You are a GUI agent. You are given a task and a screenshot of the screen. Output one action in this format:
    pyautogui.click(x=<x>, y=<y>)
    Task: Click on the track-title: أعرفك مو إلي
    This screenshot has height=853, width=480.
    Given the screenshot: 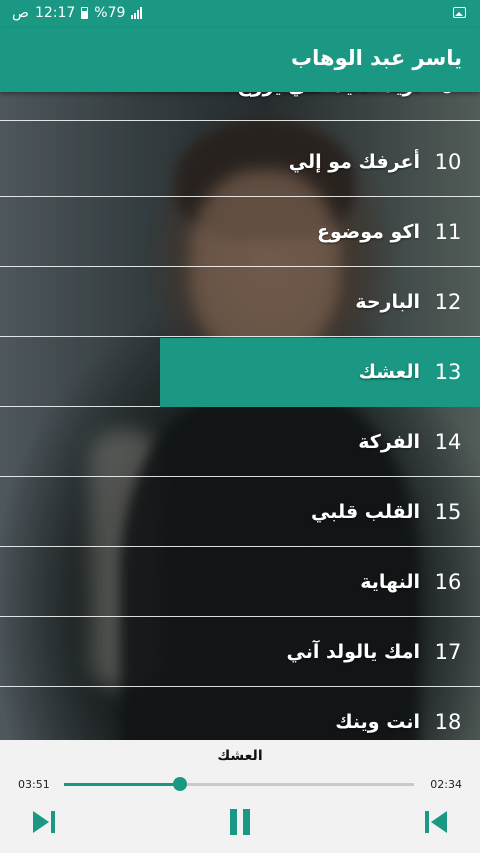 What is the action you would take?
    pyautogui.click(x=354, y=162)
    